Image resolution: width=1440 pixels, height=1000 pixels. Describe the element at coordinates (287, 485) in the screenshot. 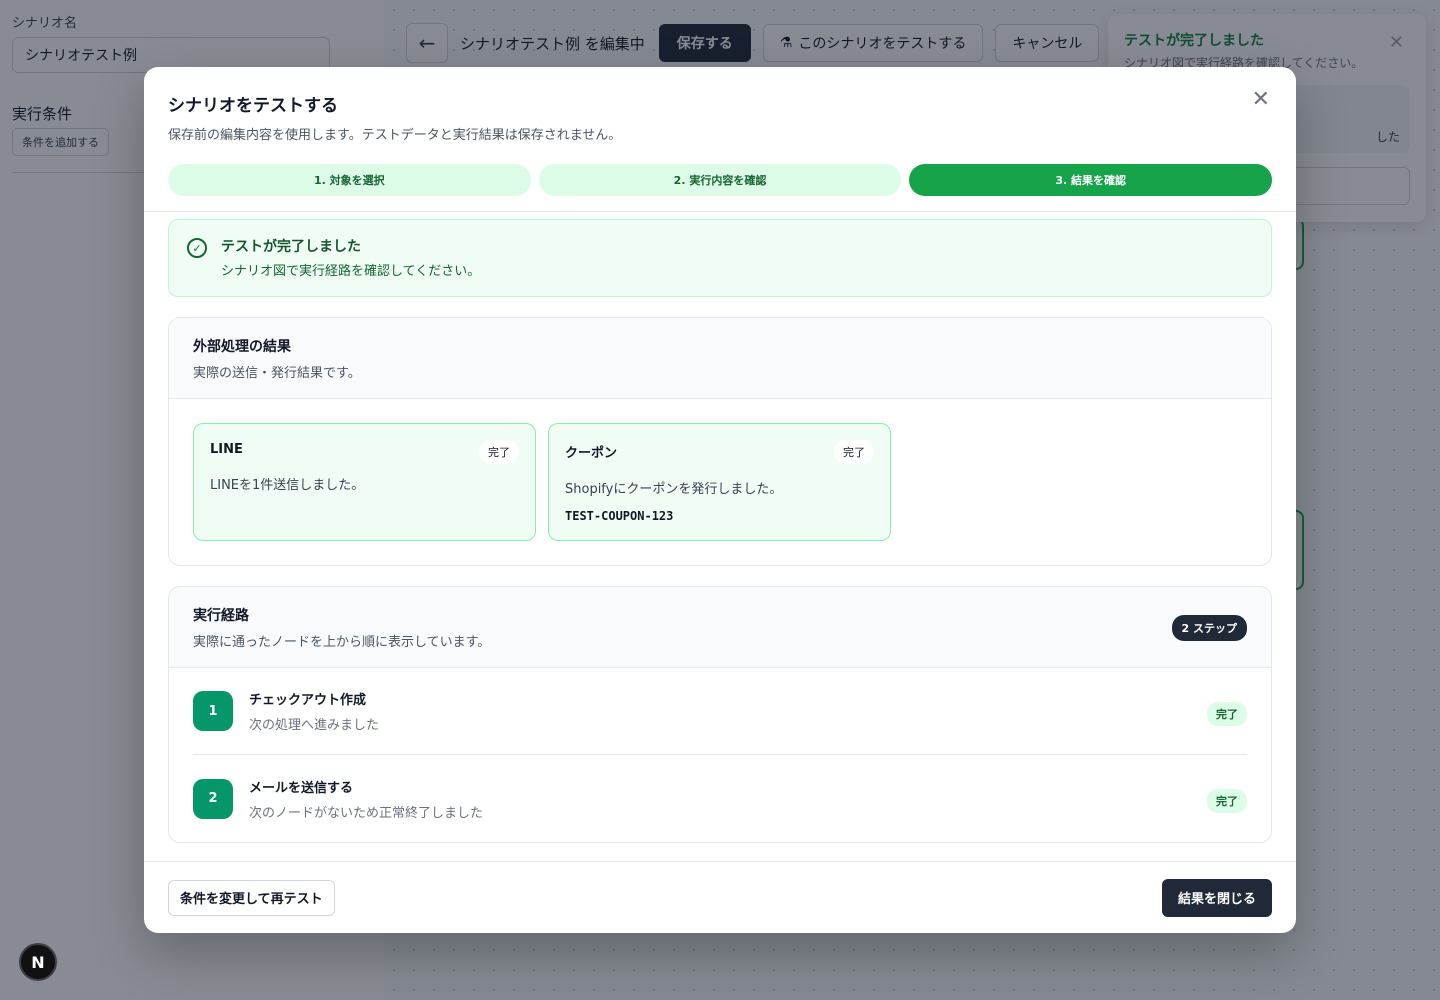

I see `external-result-message: LINEを1件送信しました。` at that location.